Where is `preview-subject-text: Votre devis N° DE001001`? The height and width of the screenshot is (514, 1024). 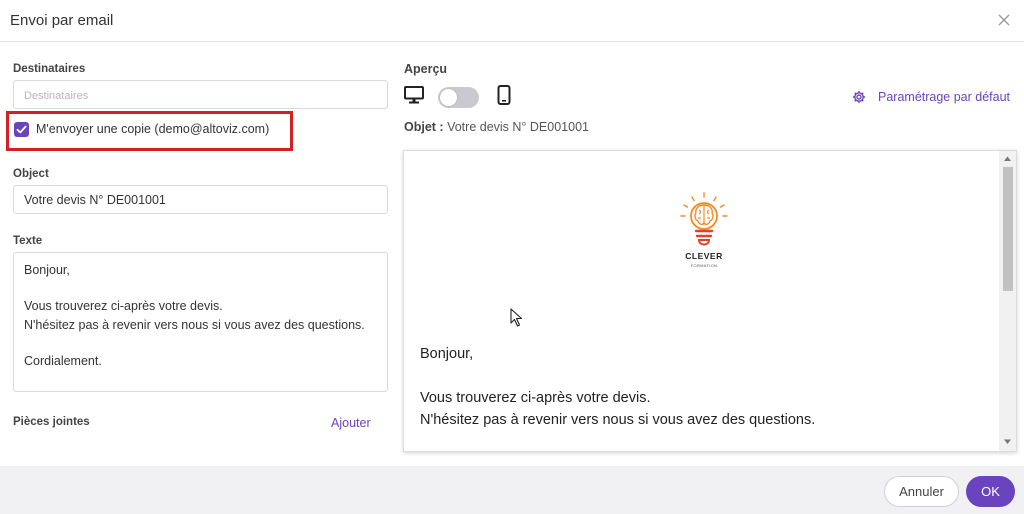 preview-subject-text: Votre devis N° DE001001 is located at coordinates (518, 127).